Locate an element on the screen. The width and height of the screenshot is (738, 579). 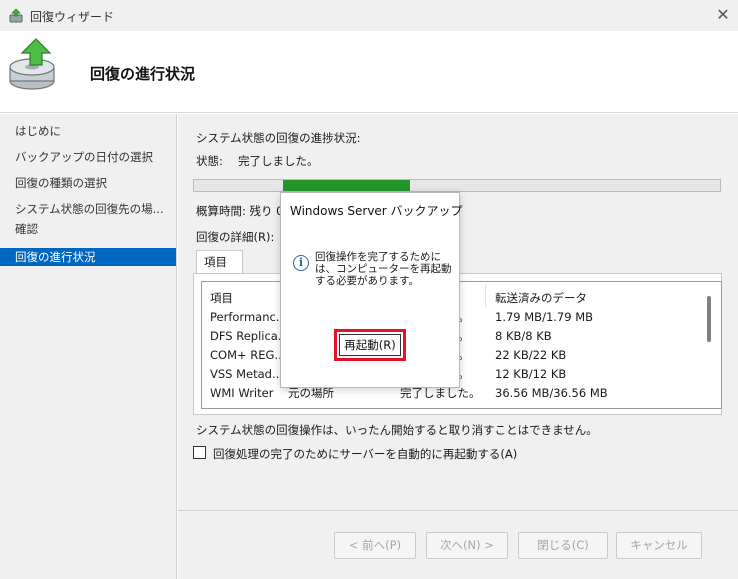
server-recovery-icon is located at coordinates (32, 64).